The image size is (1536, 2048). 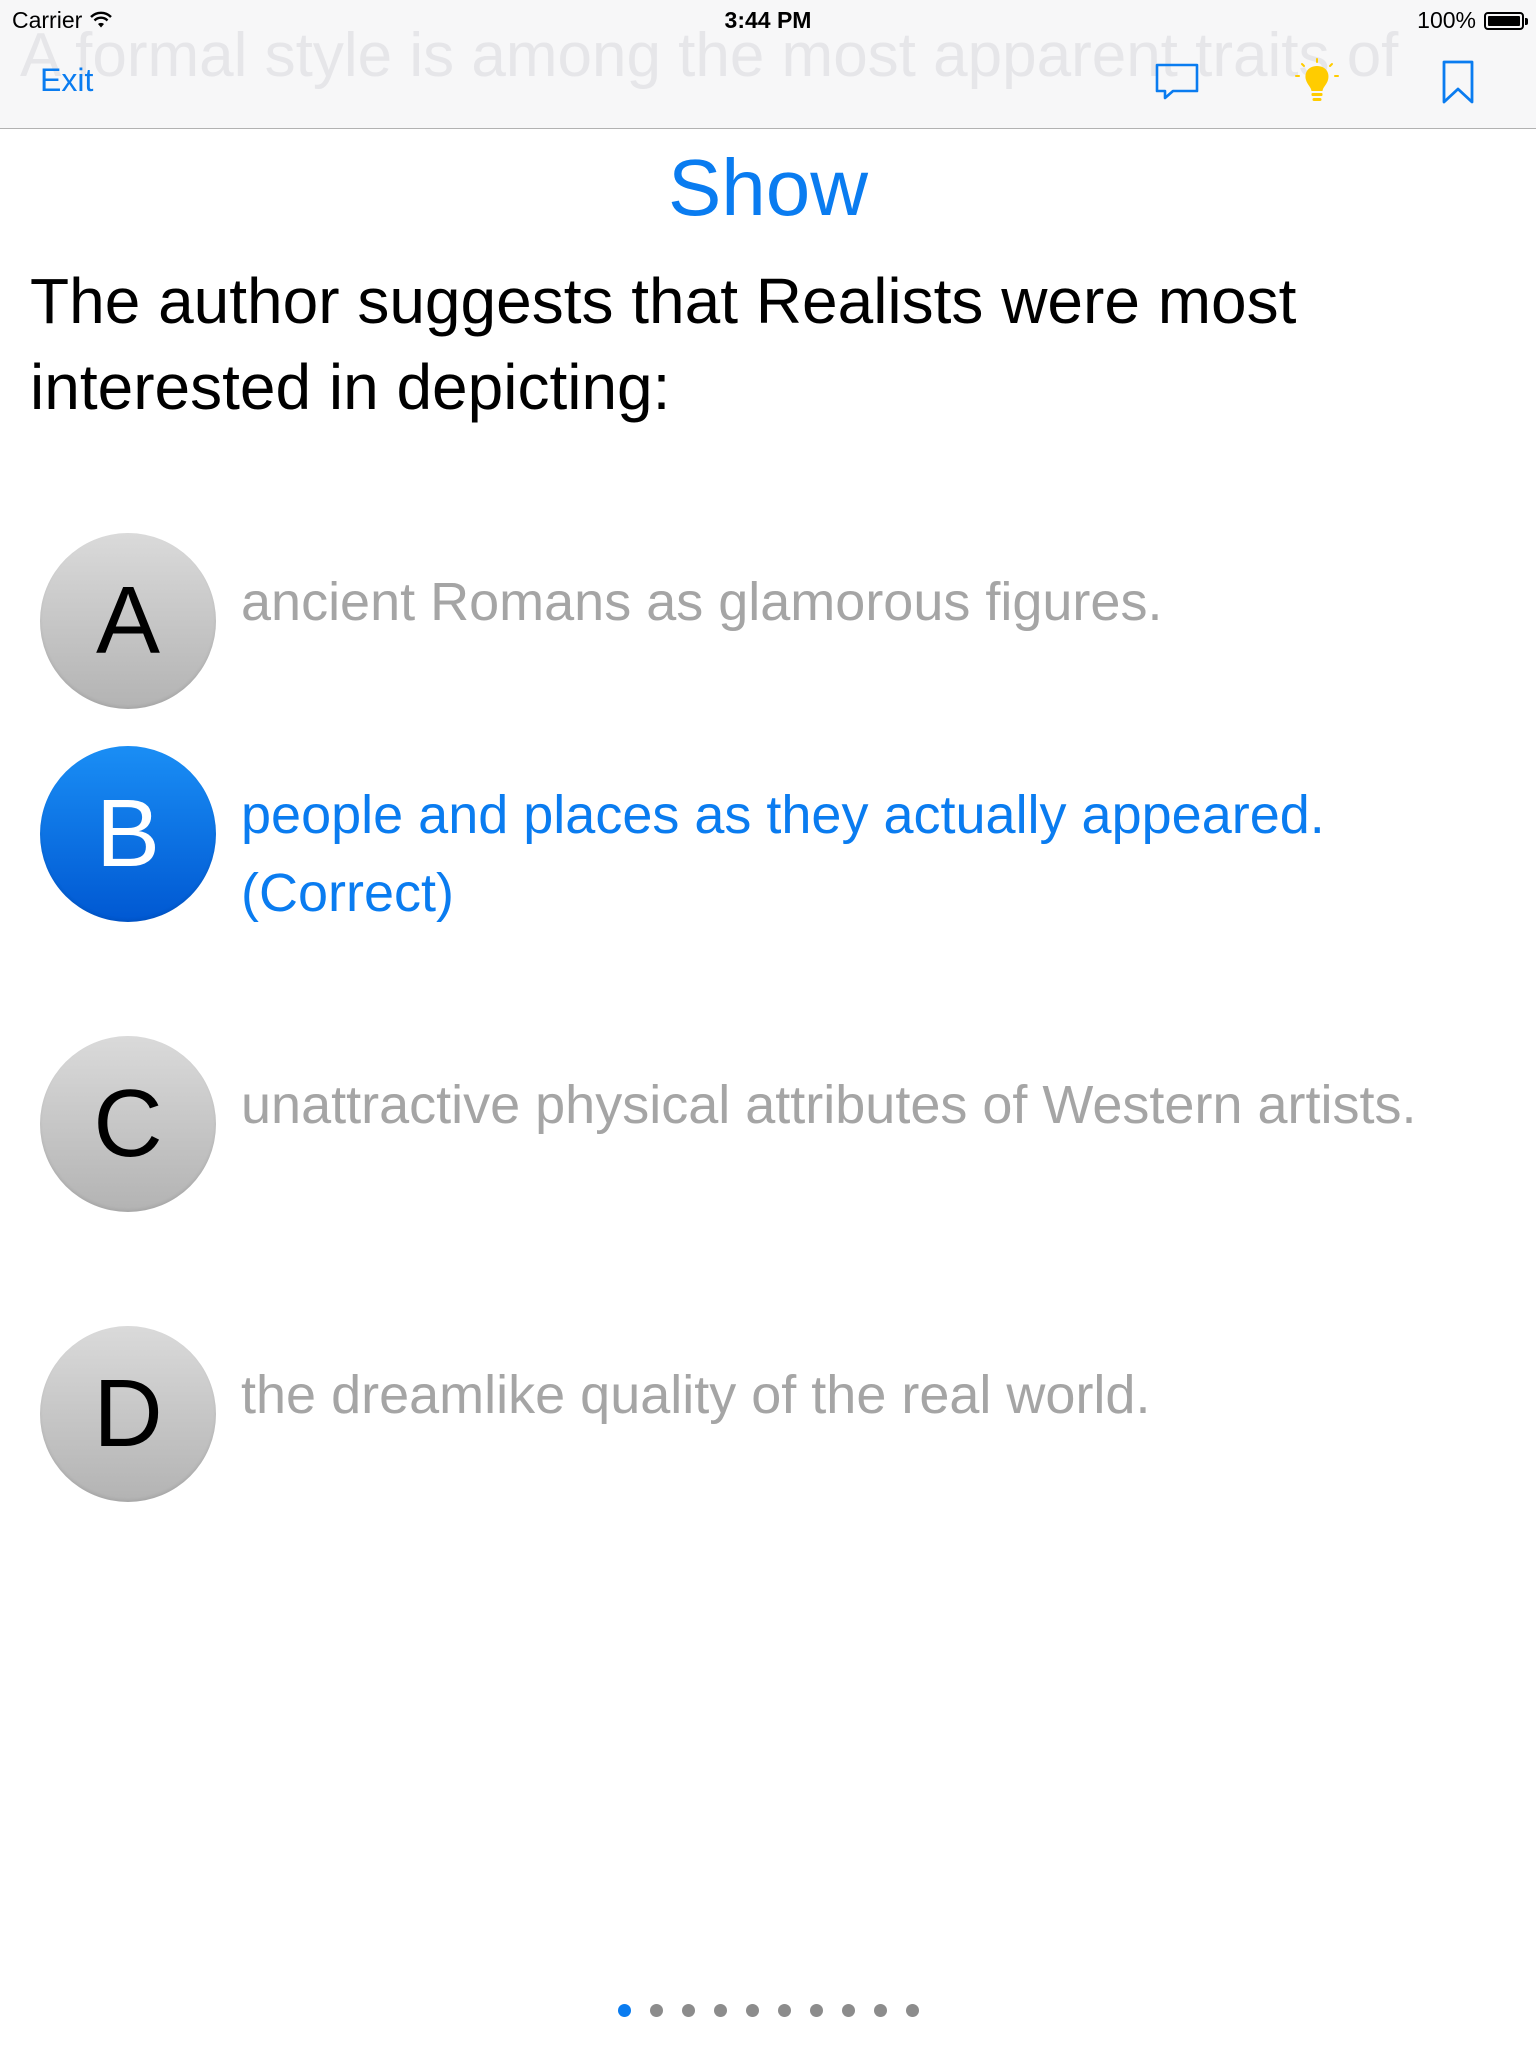 I want to click on exit-button: Exit, so click(x=66, y=80).